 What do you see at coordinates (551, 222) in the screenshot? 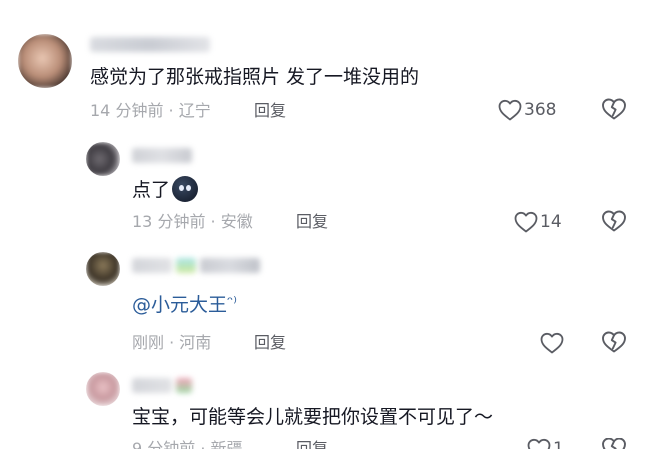
I see `like-count: 14` at bounding box center [551, 222].